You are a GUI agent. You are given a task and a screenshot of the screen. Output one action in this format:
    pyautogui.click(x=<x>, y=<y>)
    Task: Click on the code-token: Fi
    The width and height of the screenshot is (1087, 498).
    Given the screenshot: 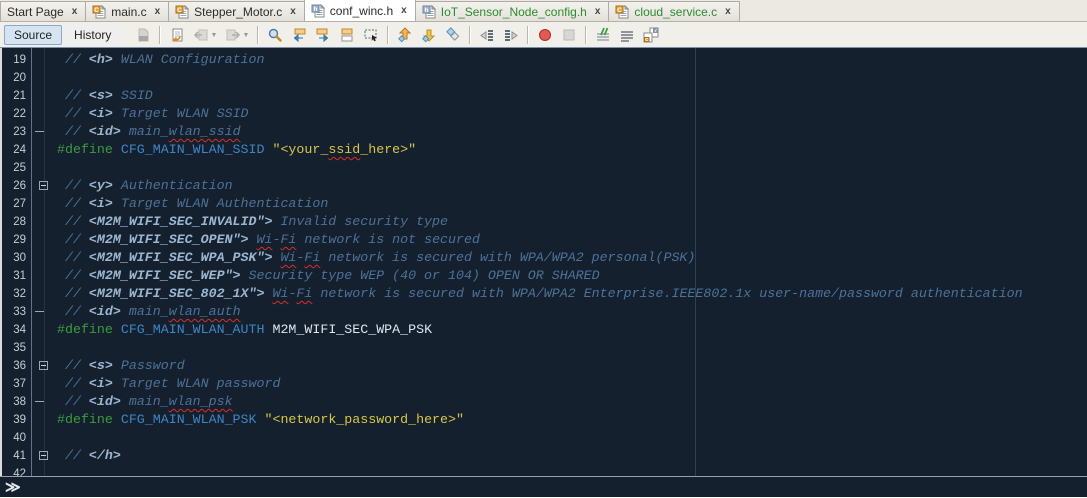 What is the action you would take?
    pyautogui.click(x=288, y=239)
    